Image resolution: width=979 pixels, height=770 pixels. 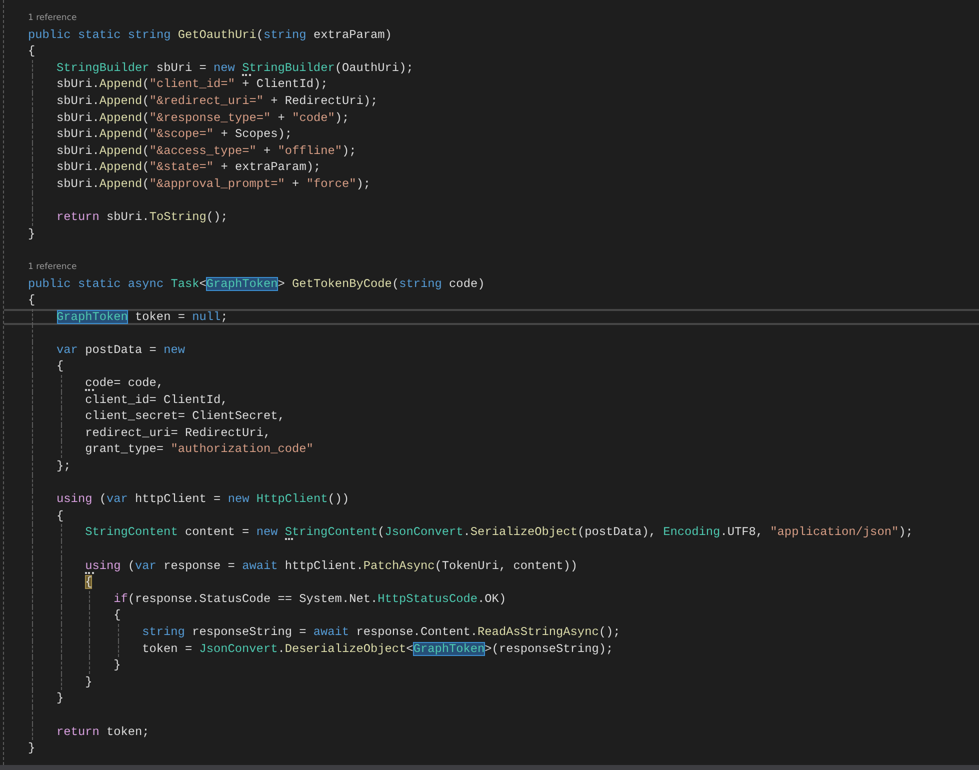 I want to click on code-line: using (var httpClient = new HttpClient()), so click(x=203, y=499).